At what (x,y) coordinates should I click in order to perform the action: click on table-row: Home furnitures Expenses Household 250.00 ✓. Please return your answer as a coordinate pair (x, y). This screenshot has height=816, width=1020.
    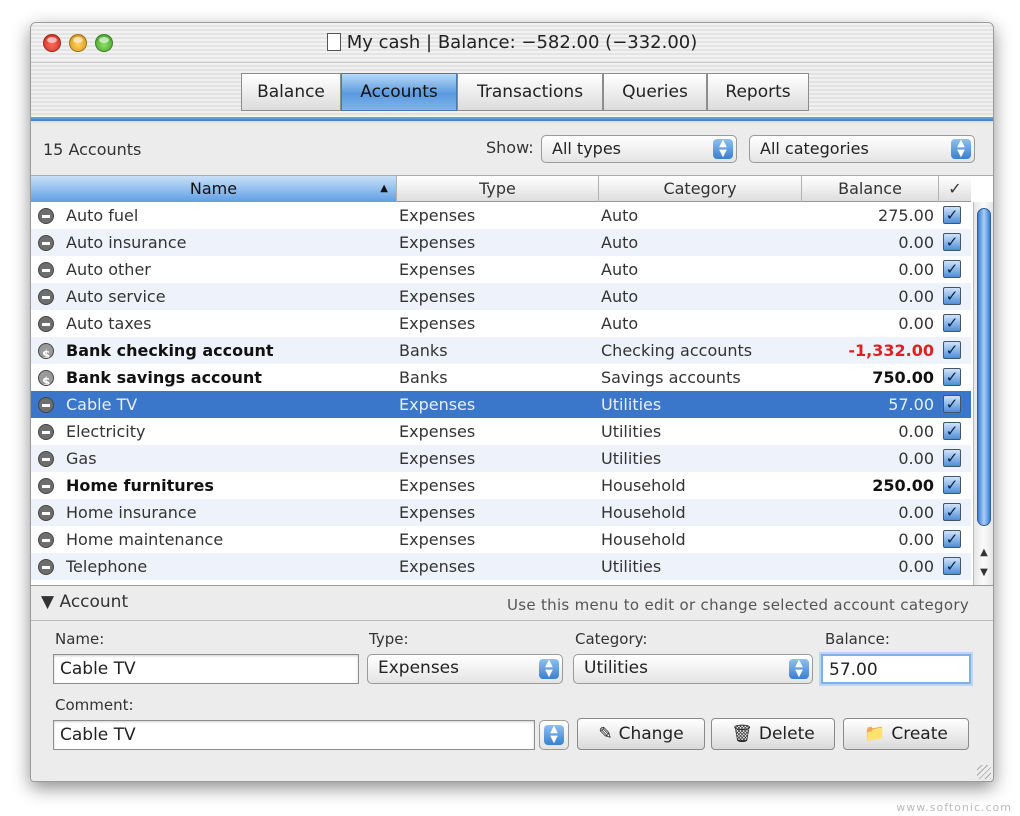
    Looking at the image, I should click on (501, 485).